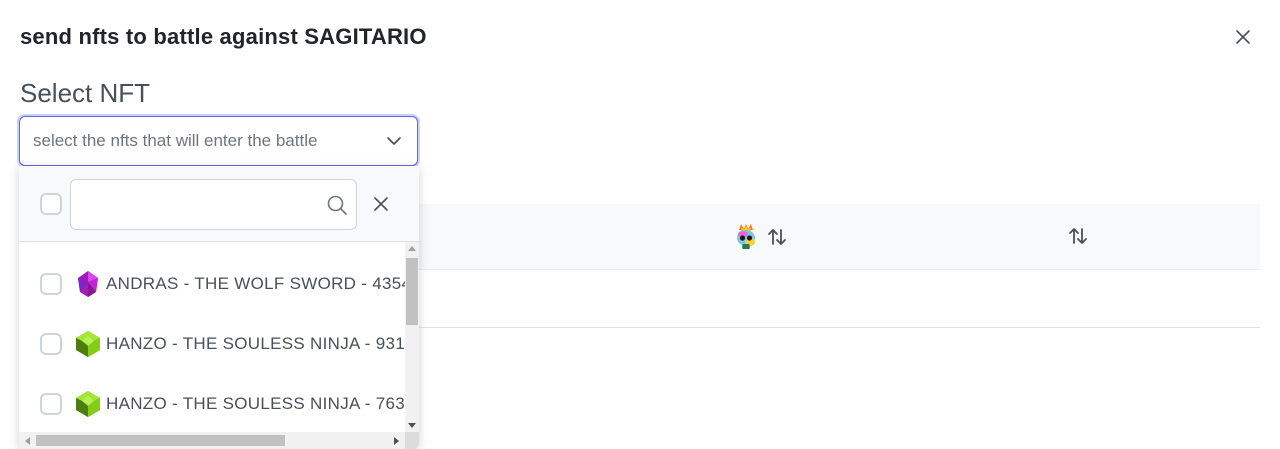 This screenshot has height=449, width=1280. I want to click on select-nft-label: Select NFT, so click(85, 93).